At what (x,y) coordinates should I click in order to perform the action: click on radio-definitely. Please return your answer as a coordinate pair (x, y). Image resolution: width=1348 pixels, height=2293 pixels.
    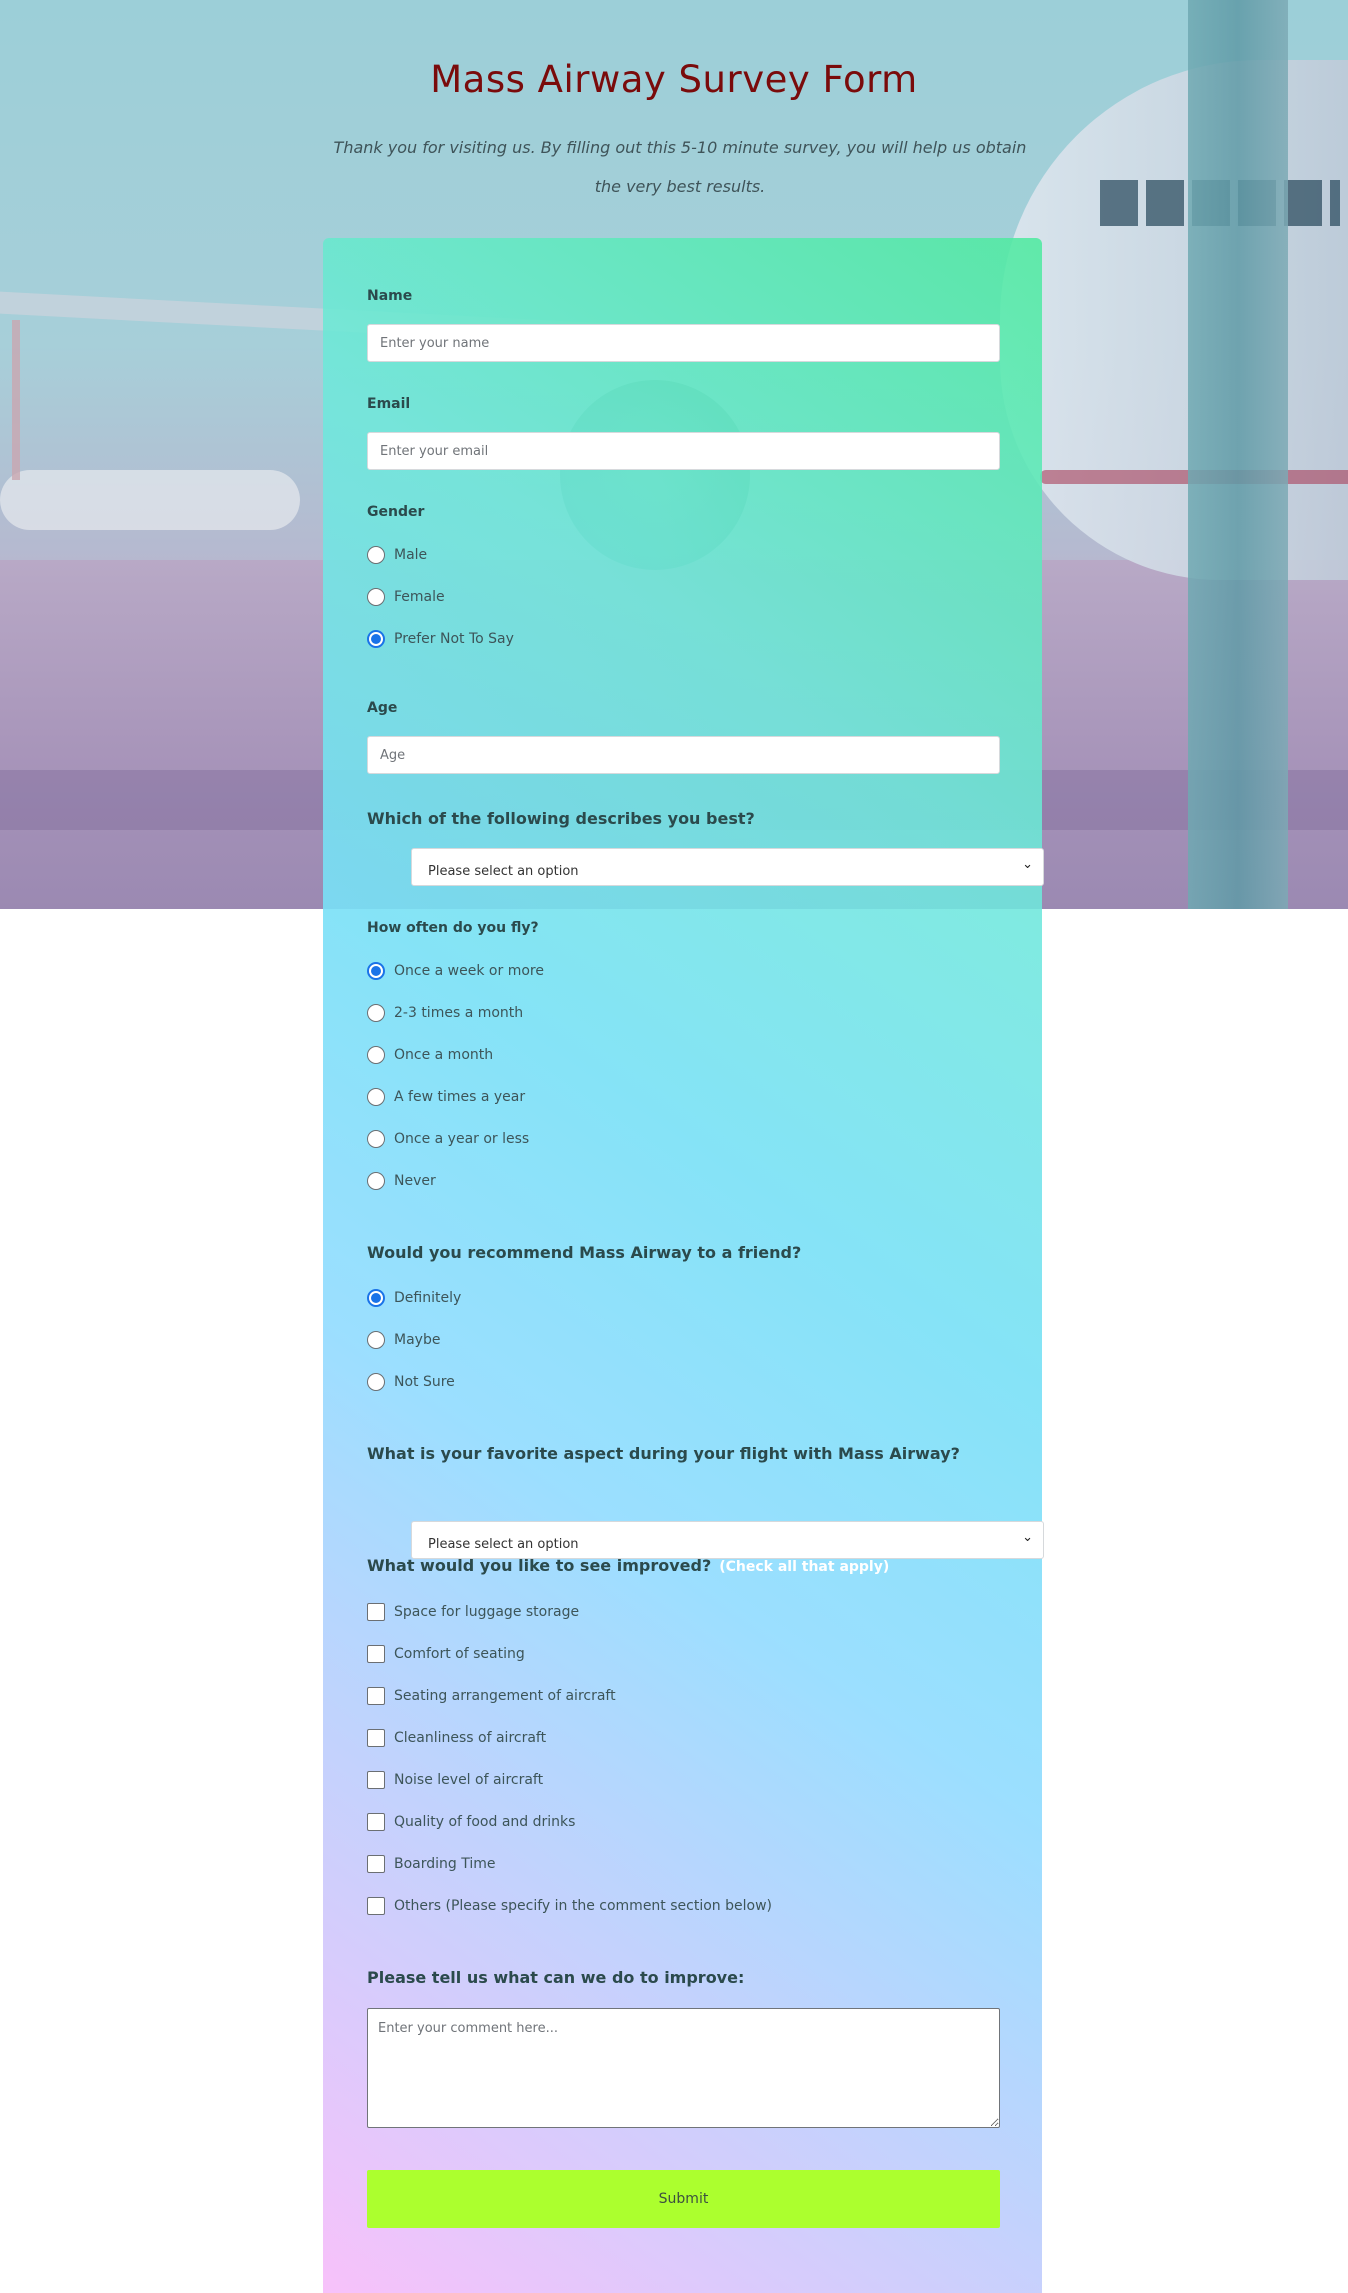
    Looking at the image, I should click on (376, 1298).